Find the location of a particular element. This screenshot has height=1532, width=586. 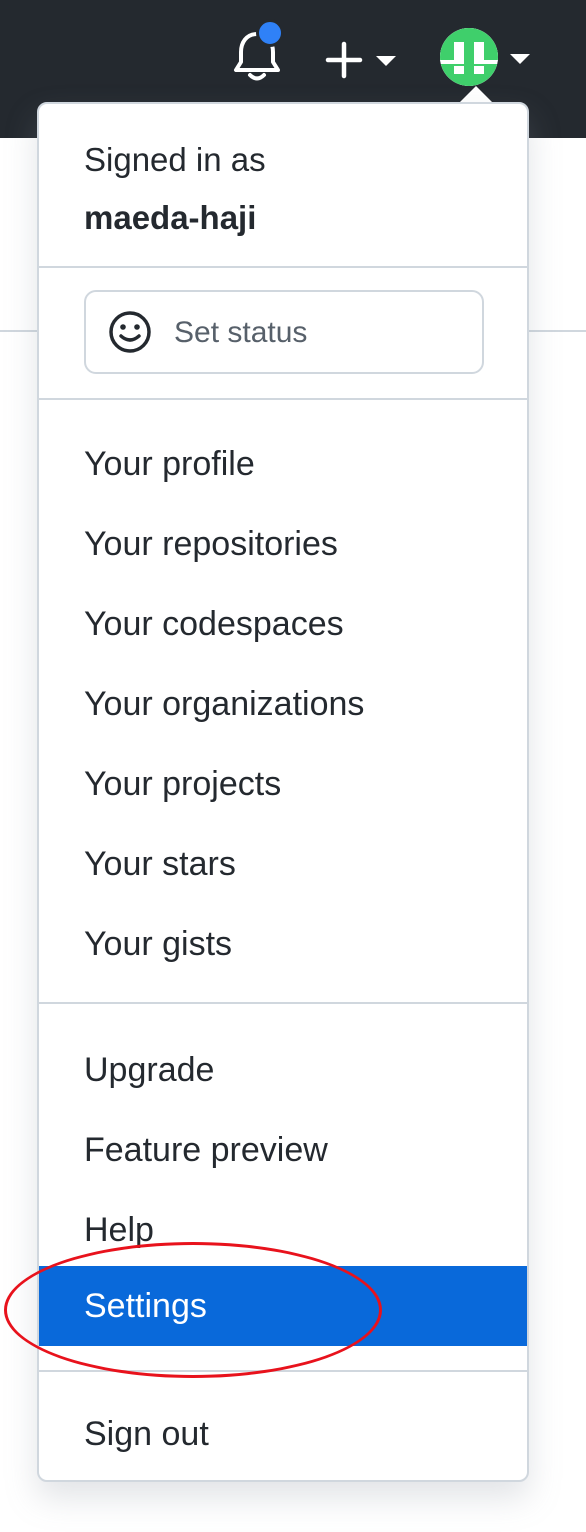

menu-item-your-projects: Your projects is located at coordinates (283, 784).